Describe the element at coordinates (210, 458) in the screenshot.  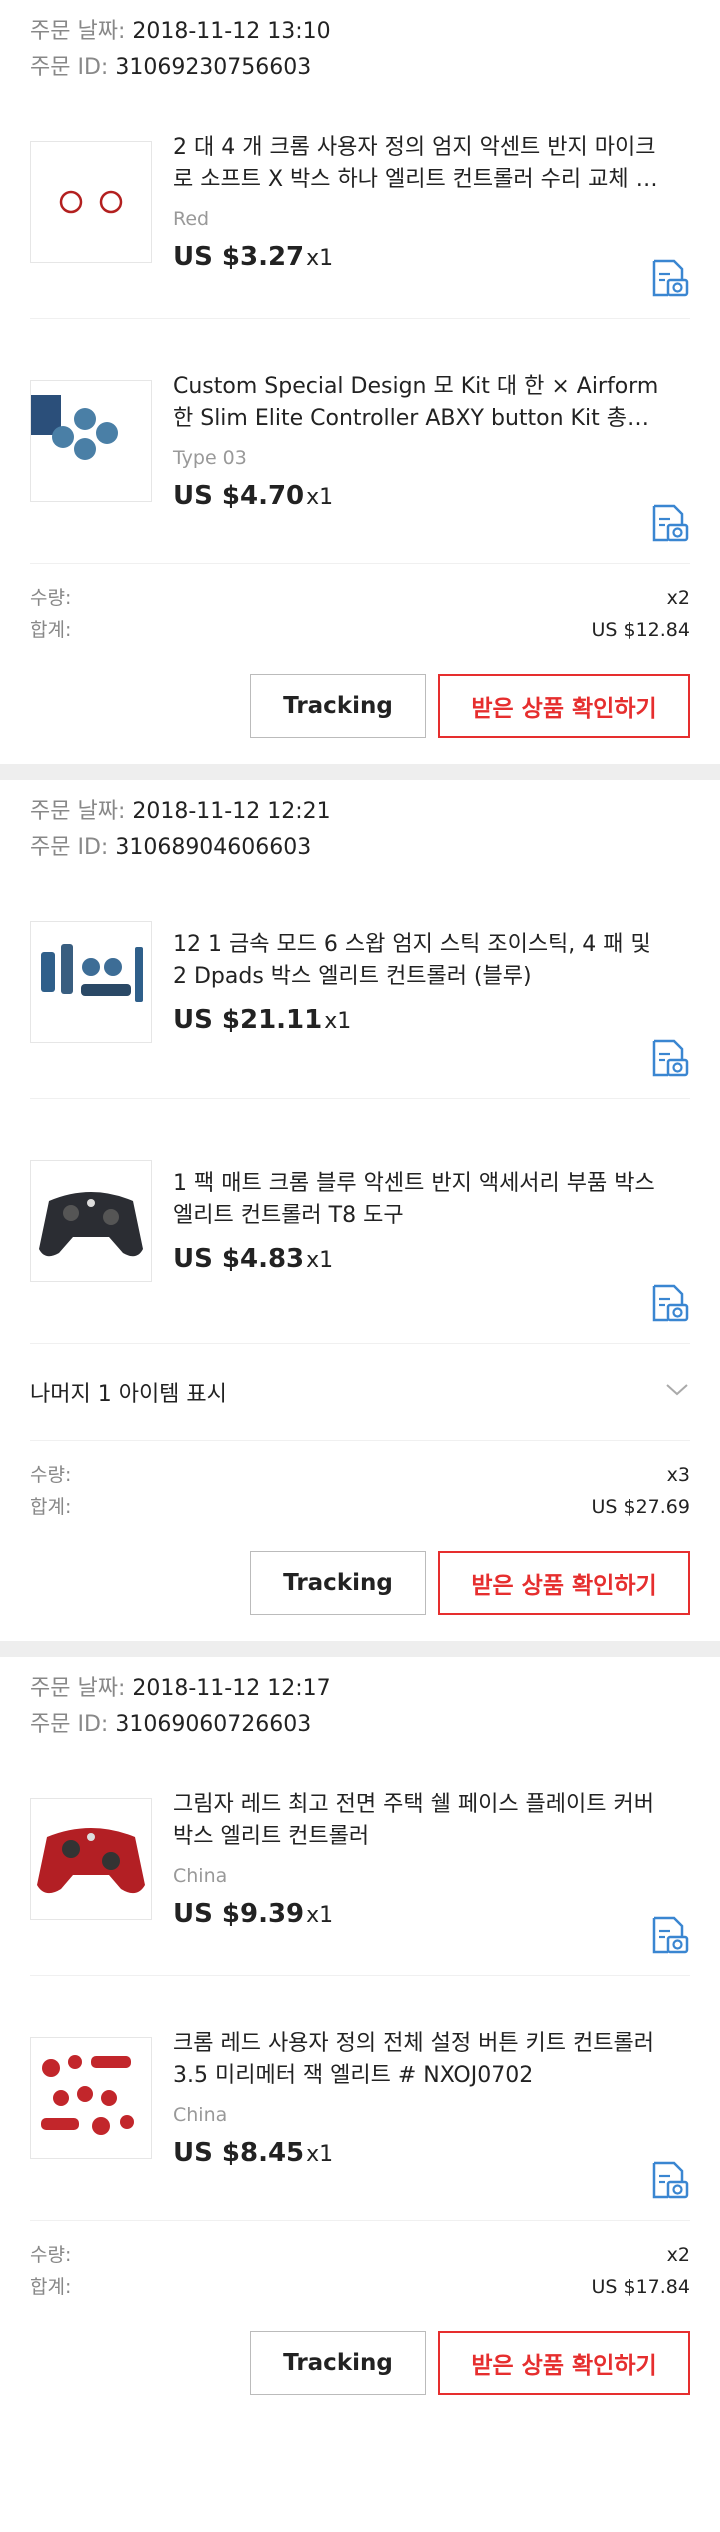
I see `product-variant: Type 03` at that location.